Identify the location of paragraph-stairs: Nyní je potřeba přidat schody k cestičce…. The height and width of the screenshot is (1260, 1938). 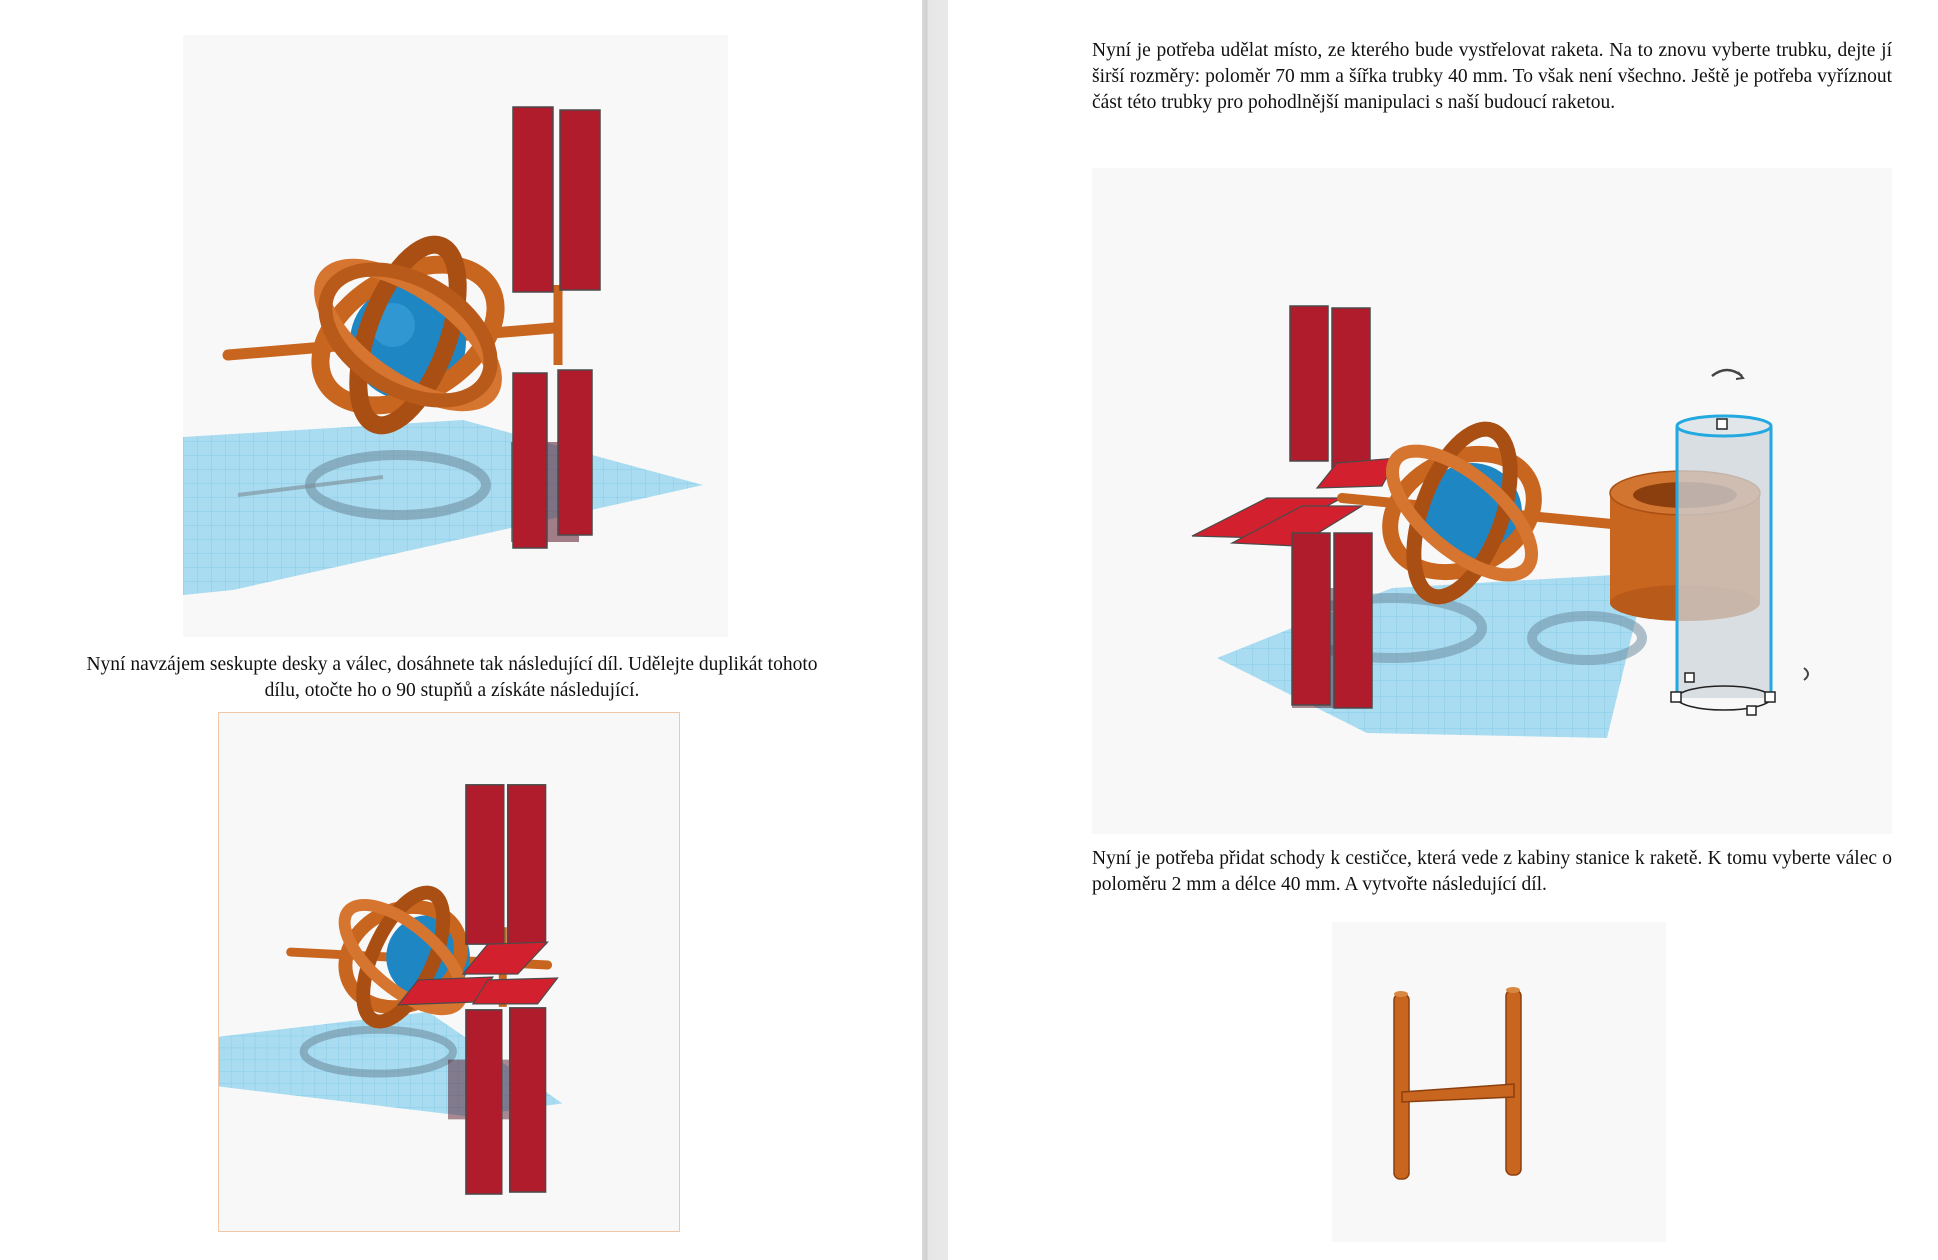
(1492, 871).